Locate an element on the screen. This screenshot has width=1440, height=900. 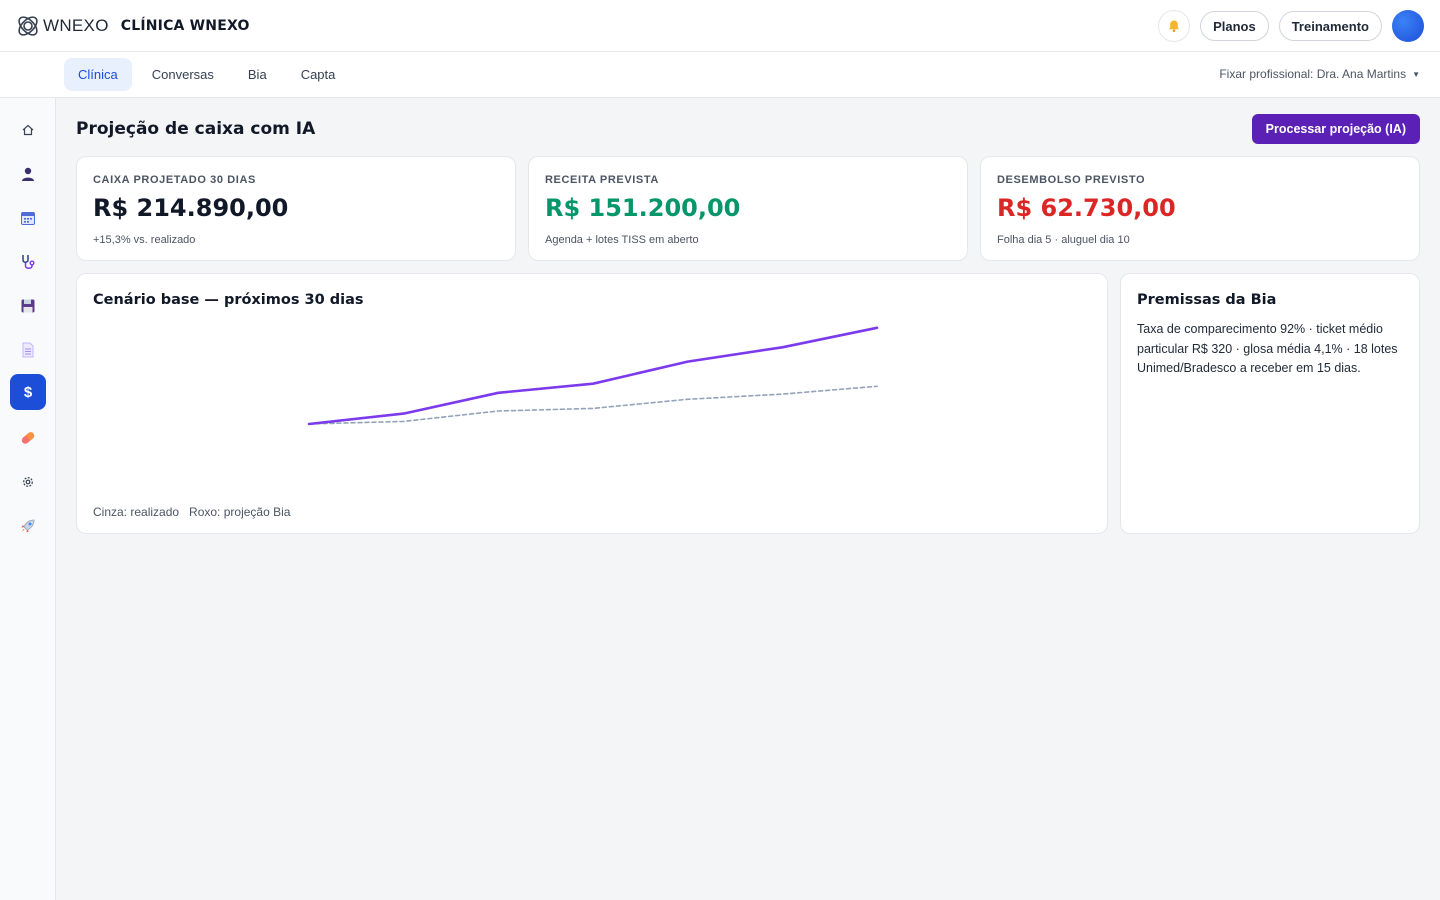
gear-icon is located at coordinates (28, 482).